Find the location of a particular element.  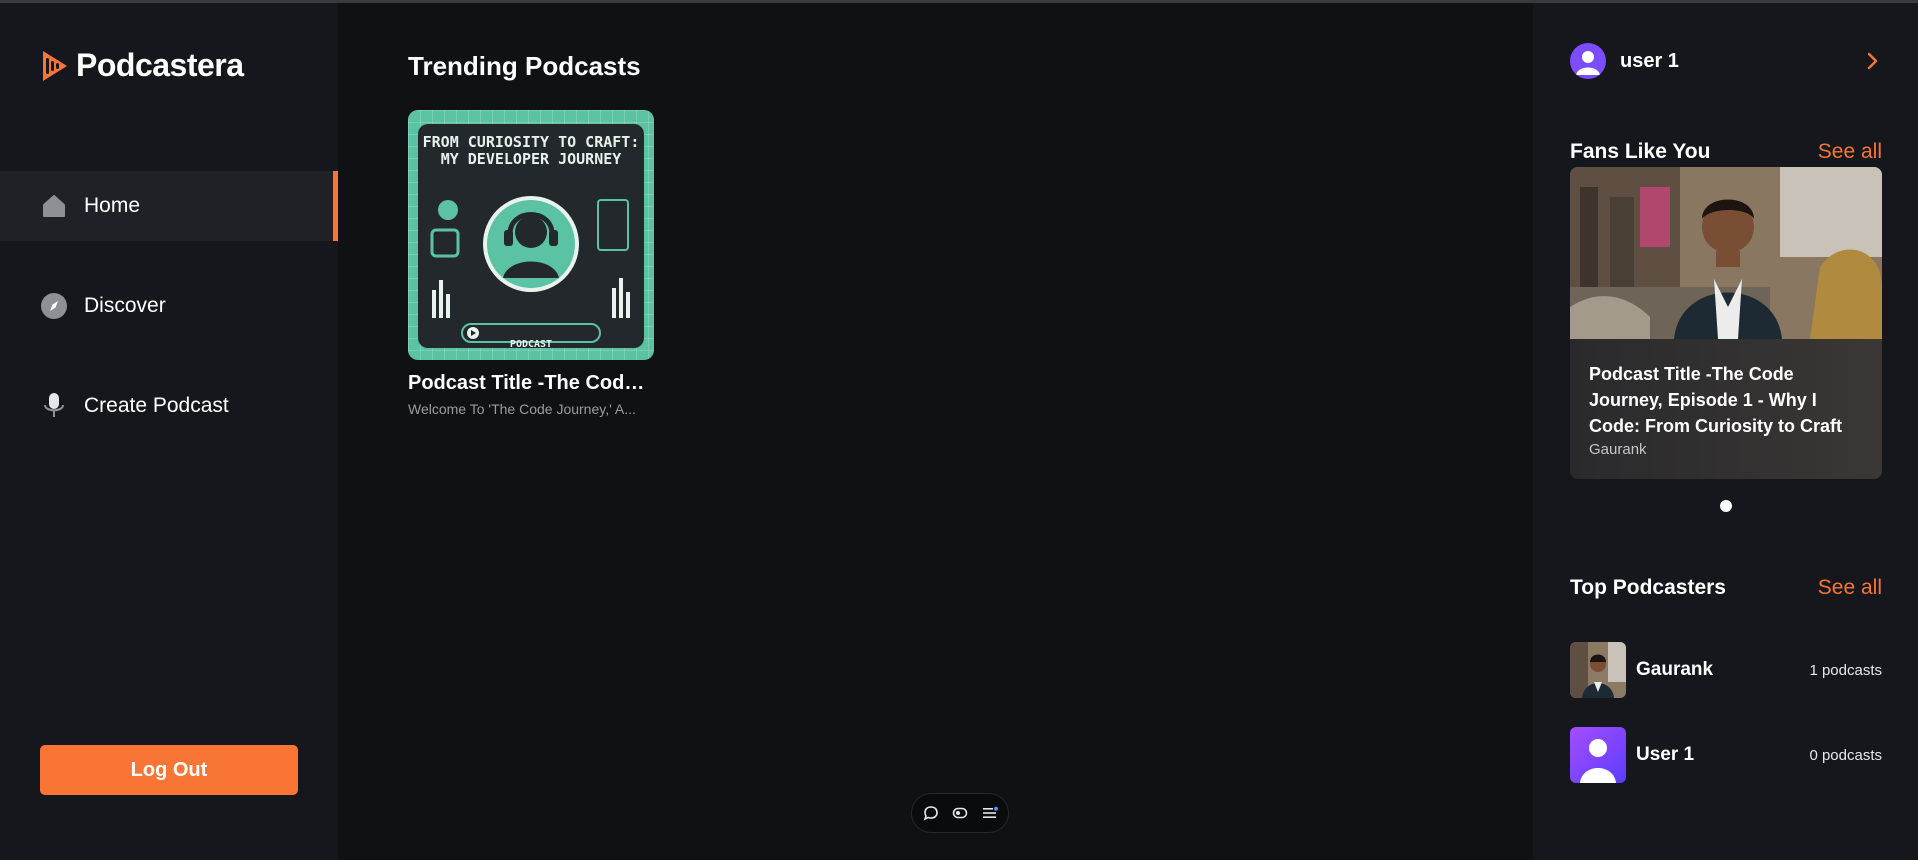

list-menu-icon is located at coordinates (990, 813).